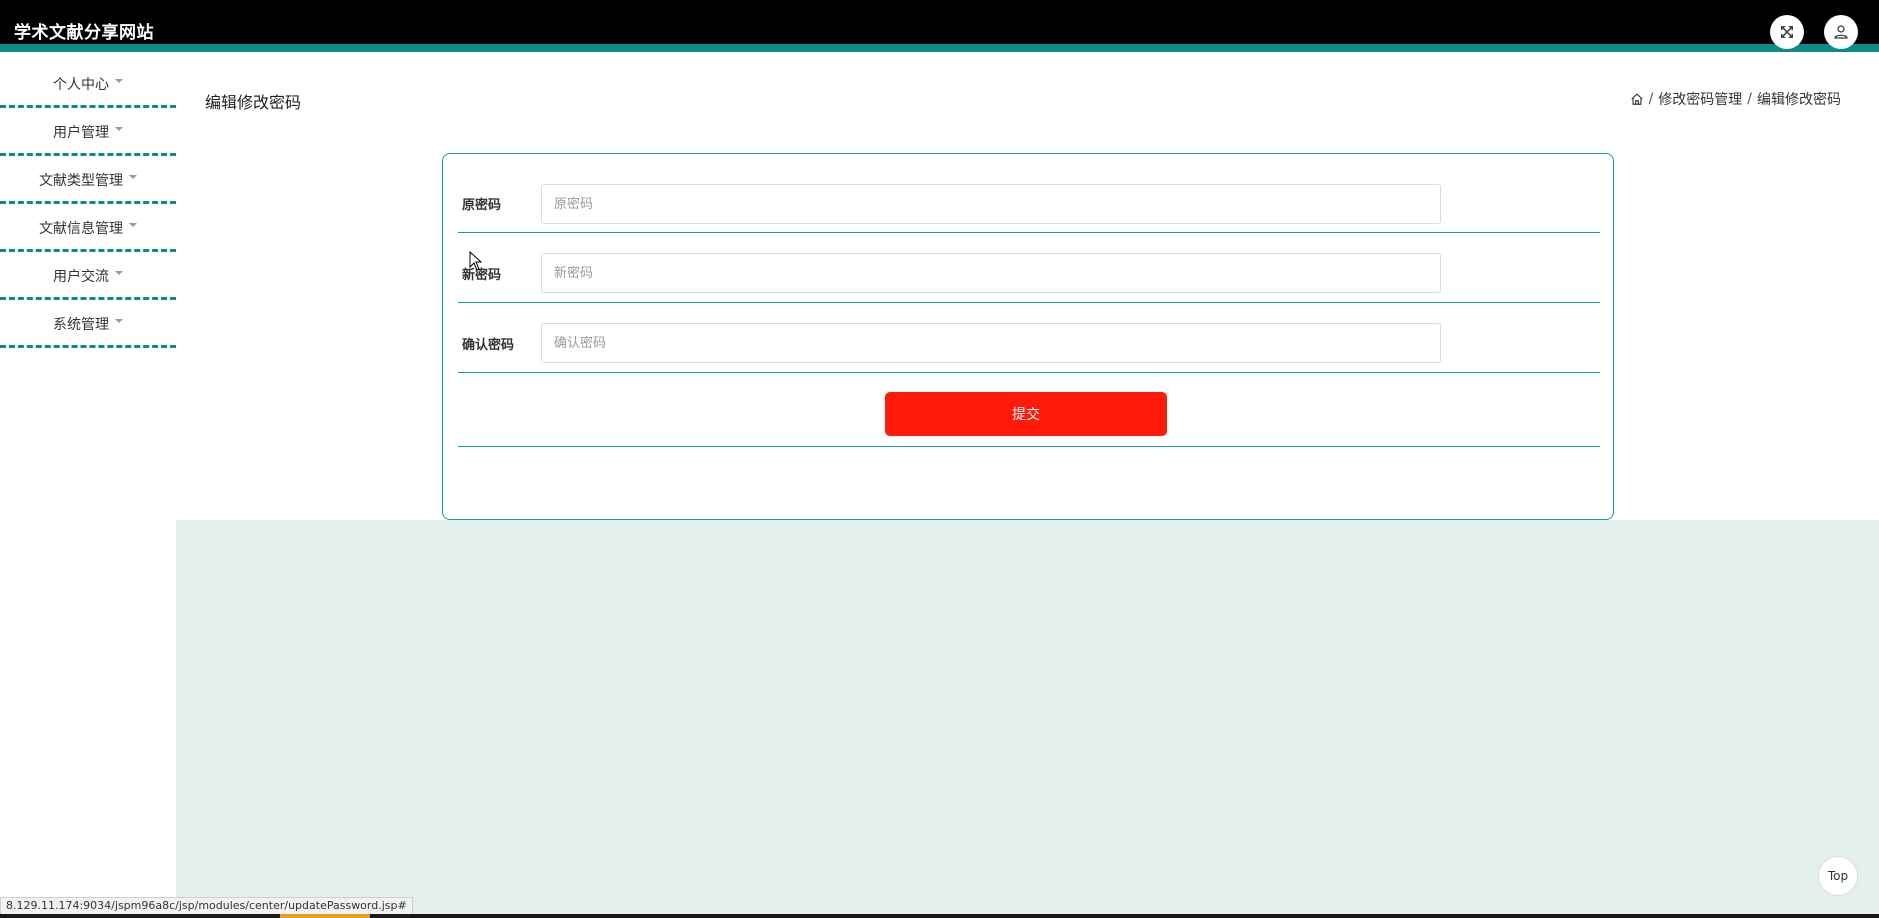  Describe the element at coordinates (476, 261) in the screenshot. I see `mouse-cursor-icon` at that location.